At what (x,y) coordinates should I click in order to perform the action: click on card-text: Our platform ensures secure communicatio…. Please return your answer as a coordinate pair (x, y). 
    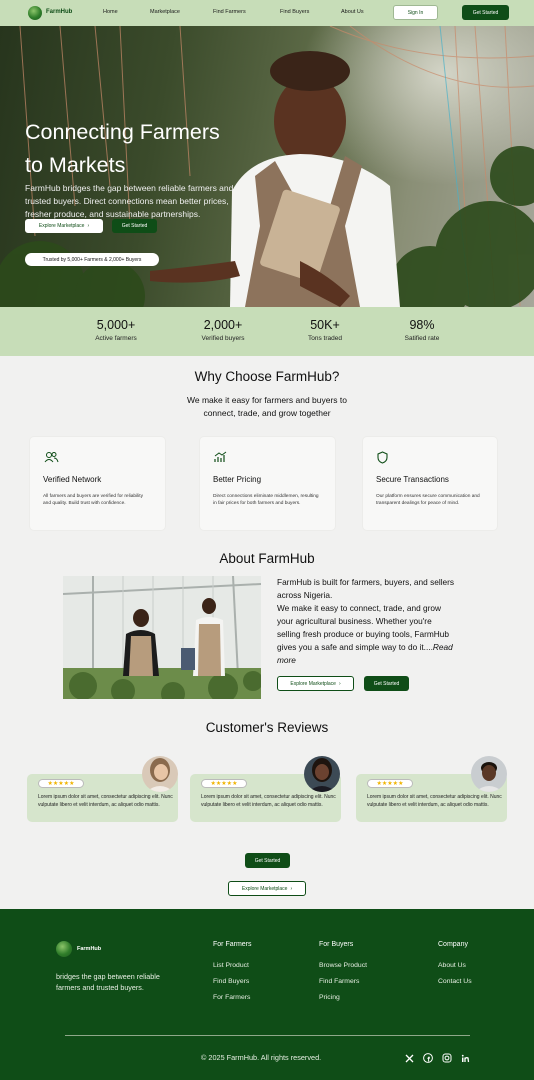
    Looking at the image, I should click on (428, 500).